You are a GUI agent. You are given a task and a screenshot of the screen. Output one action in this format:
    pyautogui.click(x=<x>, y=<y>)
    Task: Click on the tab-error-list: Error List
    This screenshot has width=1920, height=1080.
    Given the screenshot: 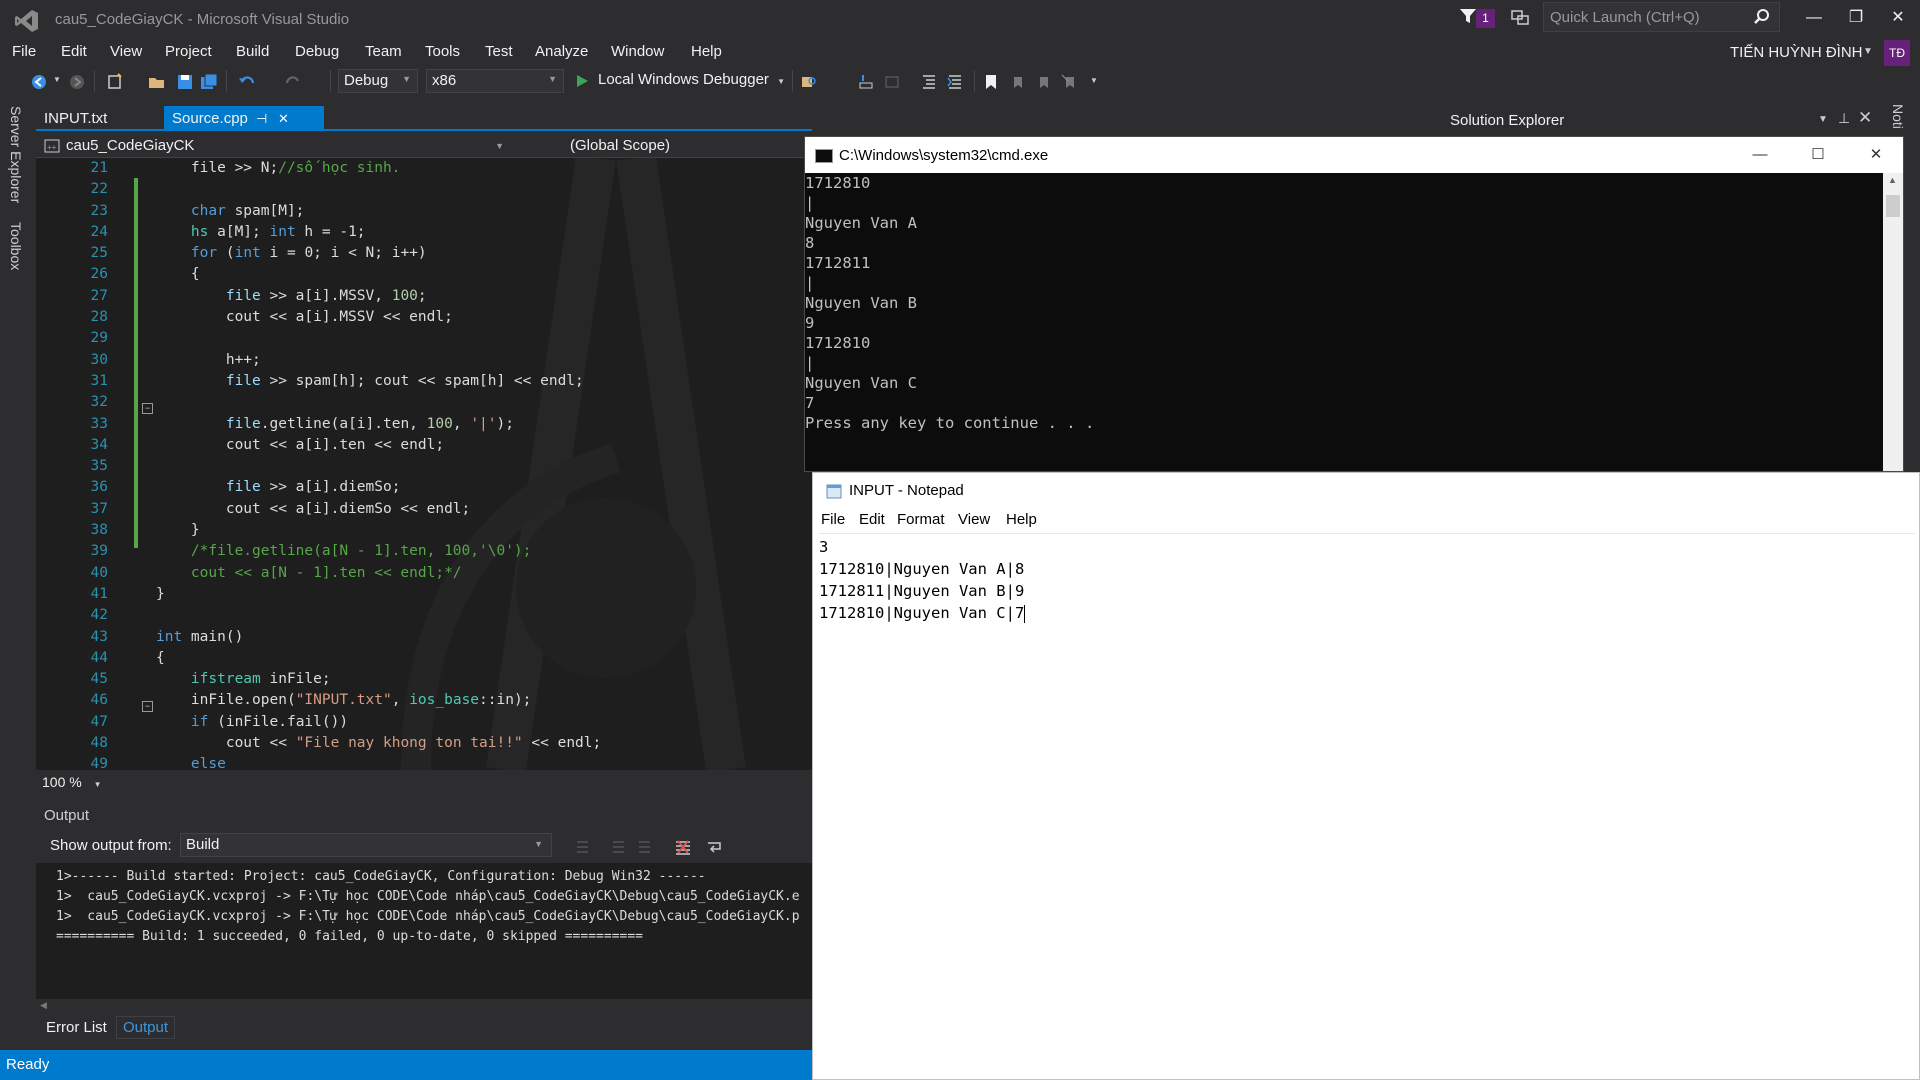 What is the action you would take?
    pyautogui.click(x=76, y=1027)
    